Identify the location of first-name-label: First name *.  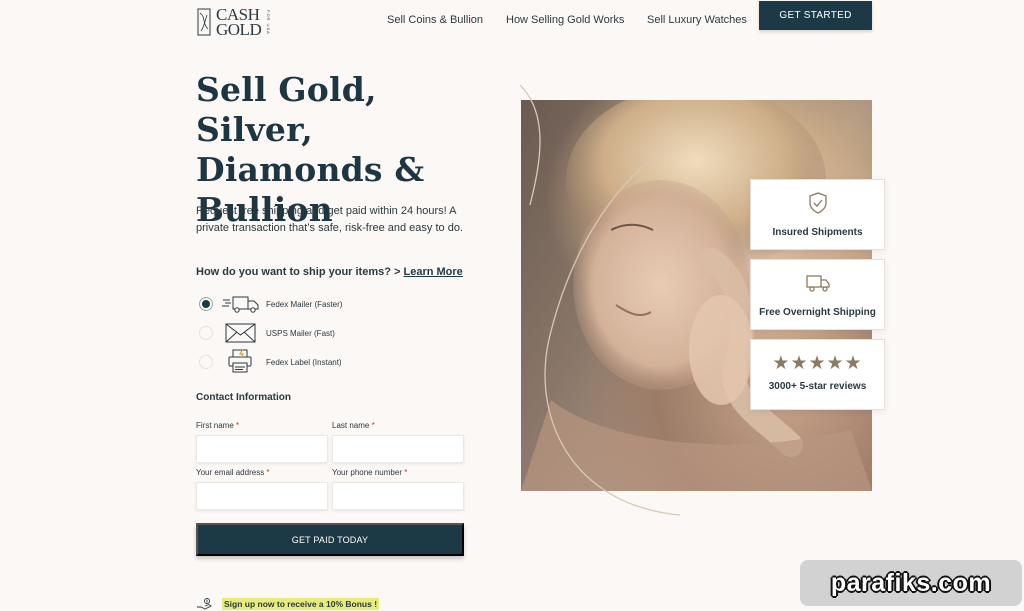
(217, 425).